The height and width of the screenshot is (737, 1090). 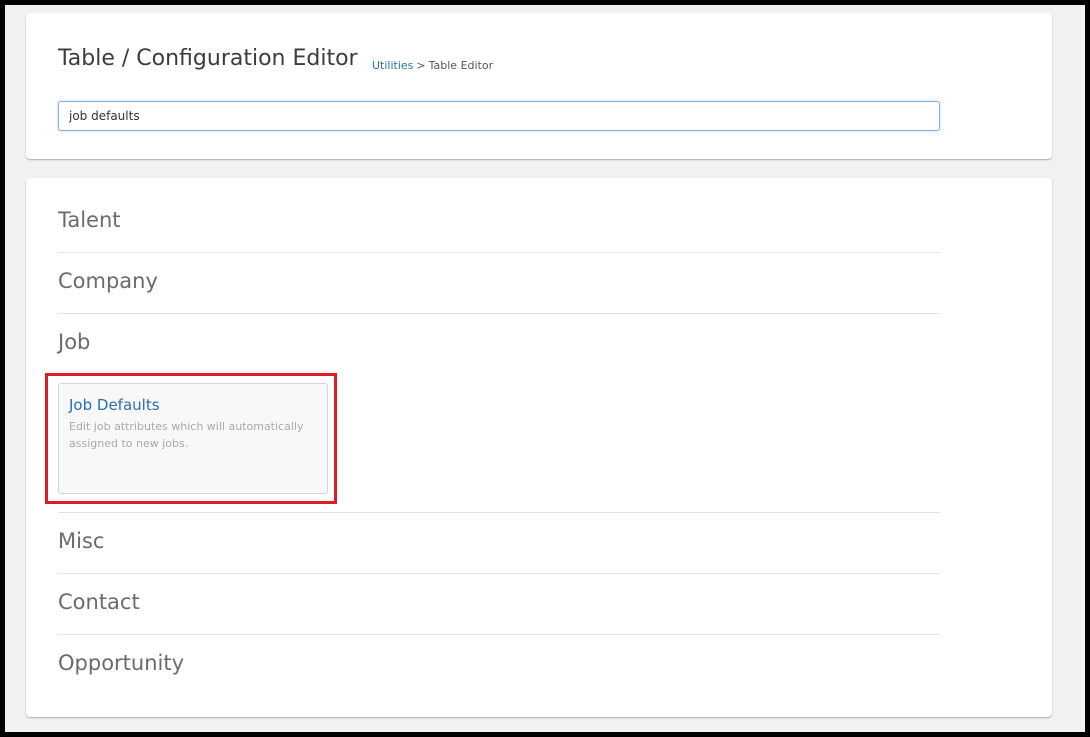 I want to click on breadcrumb-current: Table Editor, so click(x=461, y=65).